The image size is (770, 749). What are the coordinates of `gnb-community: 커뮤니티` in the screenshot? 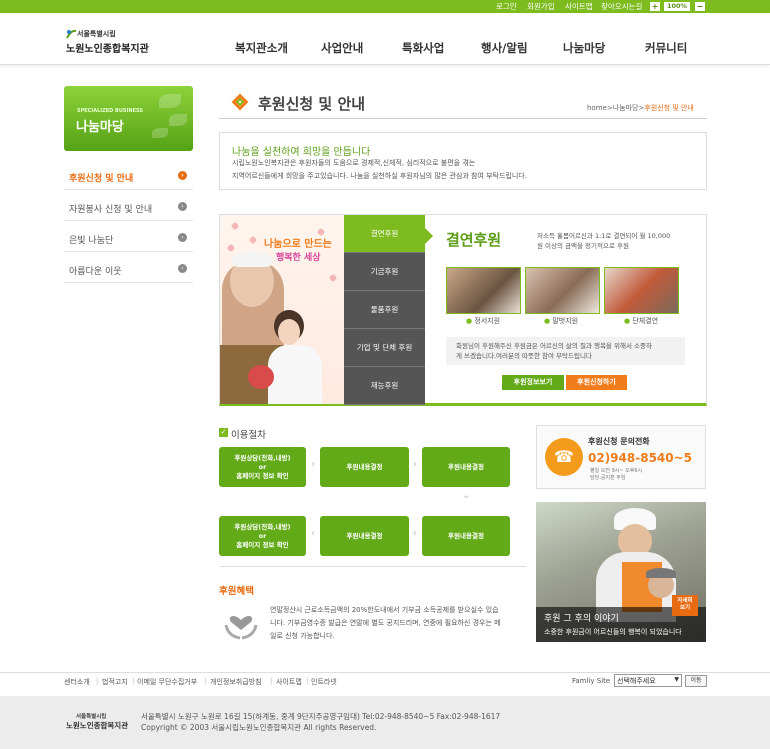 It's located at (666, 48).